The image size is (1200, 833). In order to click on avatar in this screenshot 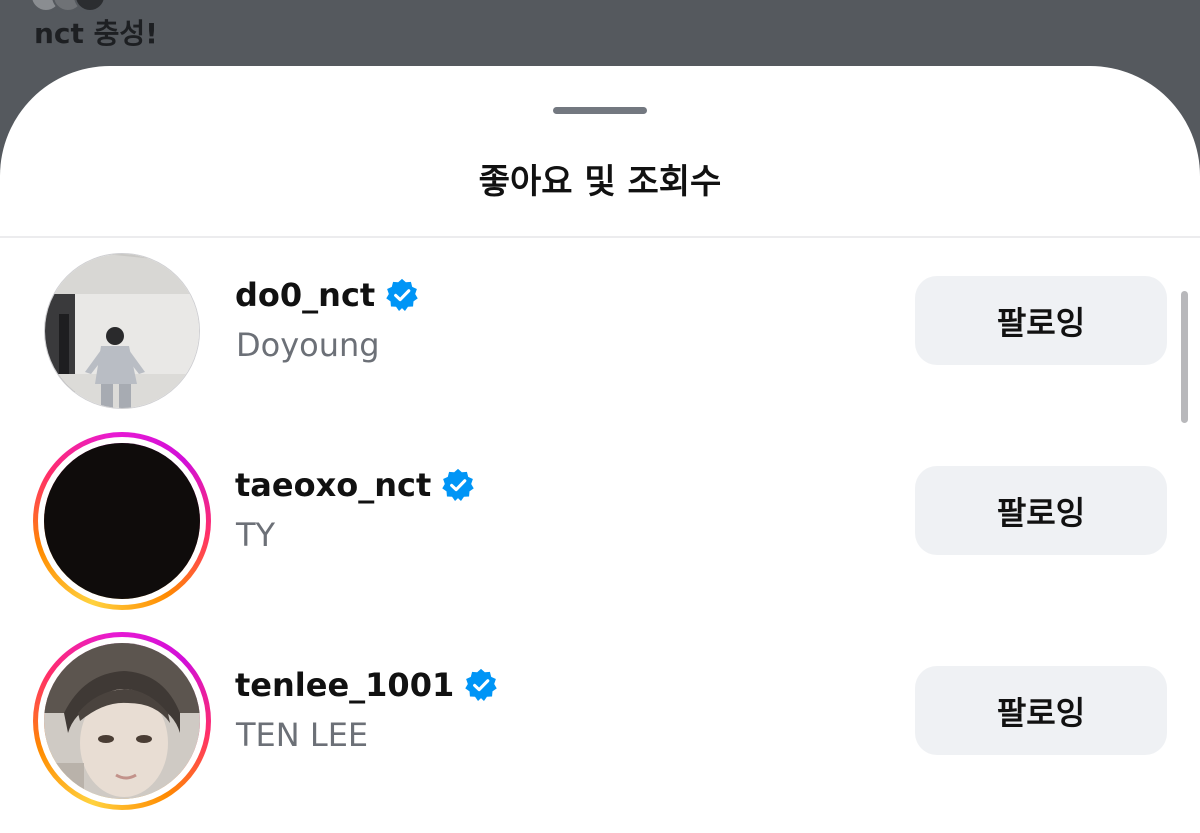, I will do `click(122, 331)`.